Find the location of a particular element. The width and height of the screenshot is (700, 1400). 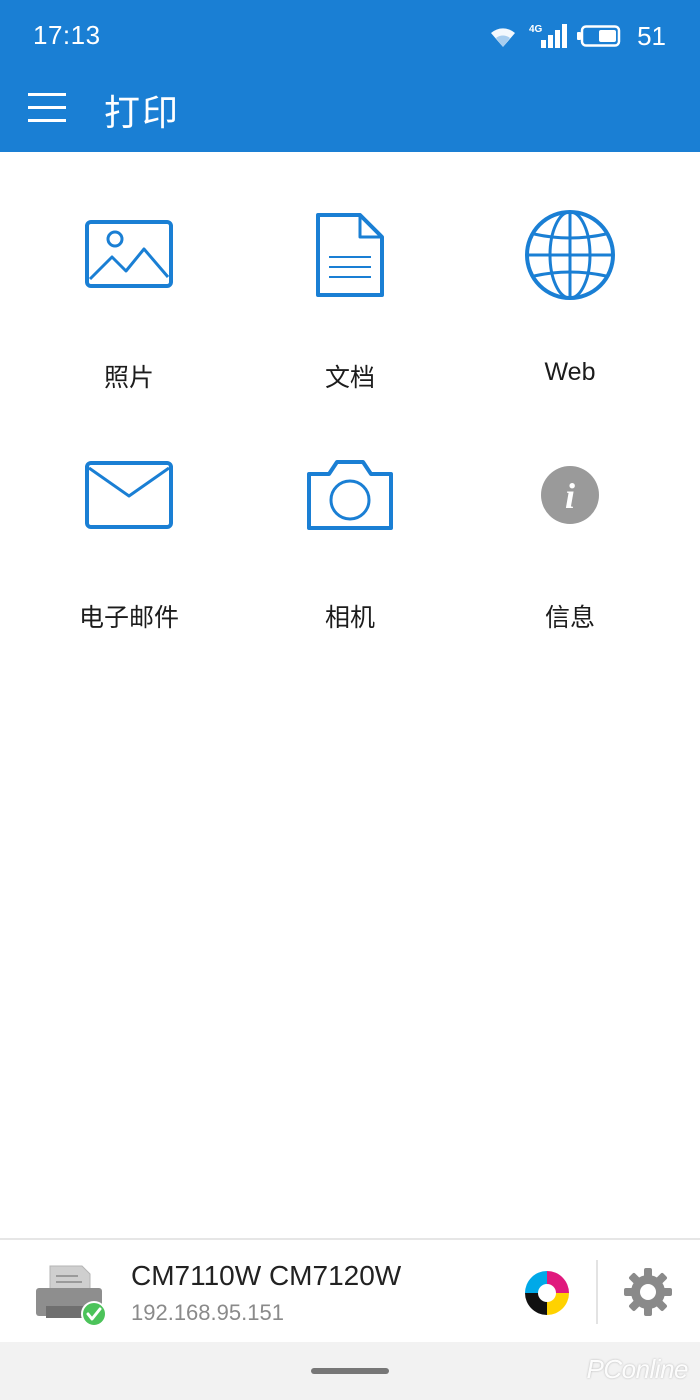

menu-button is located at coordinates (47, 107).